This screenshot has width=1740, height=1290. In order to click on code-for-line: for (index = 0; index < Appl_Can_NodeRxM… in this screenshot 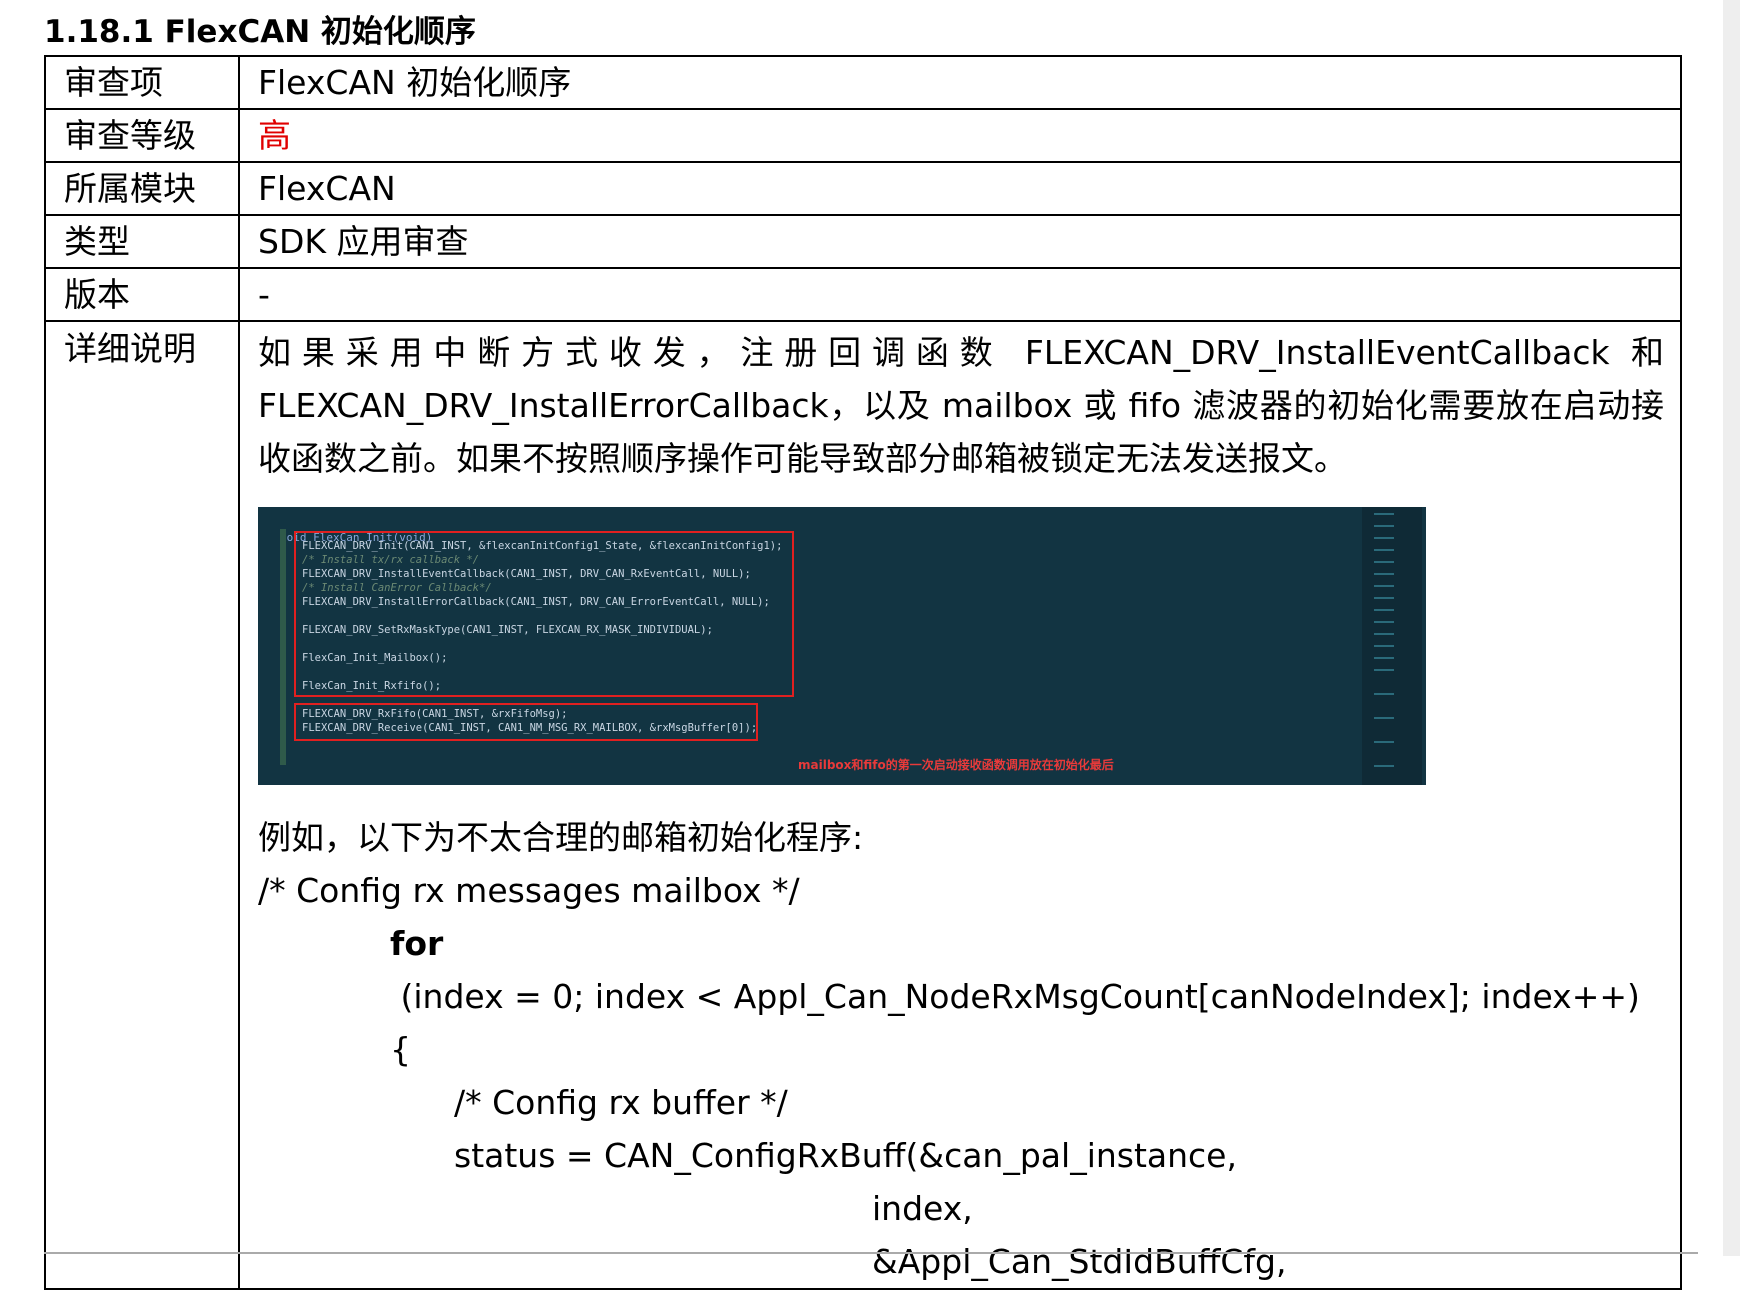, I will do `click(961, 970)`.